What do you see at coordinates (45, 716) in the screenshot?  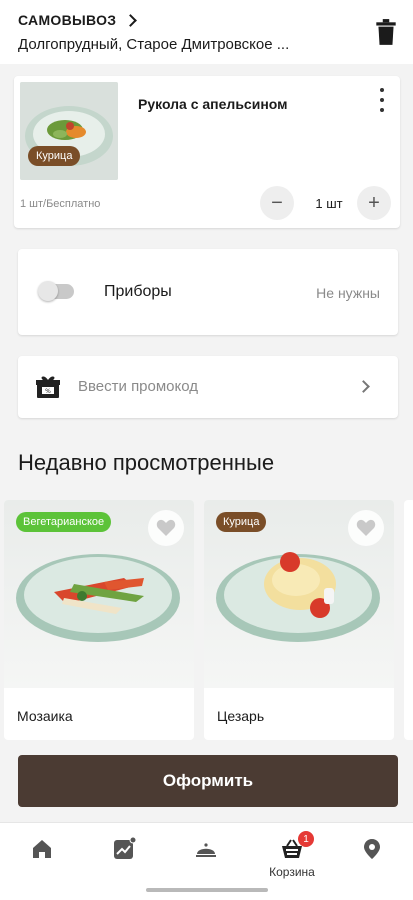 I see `product-name: Мозаика` at bounding box center [45, 716].